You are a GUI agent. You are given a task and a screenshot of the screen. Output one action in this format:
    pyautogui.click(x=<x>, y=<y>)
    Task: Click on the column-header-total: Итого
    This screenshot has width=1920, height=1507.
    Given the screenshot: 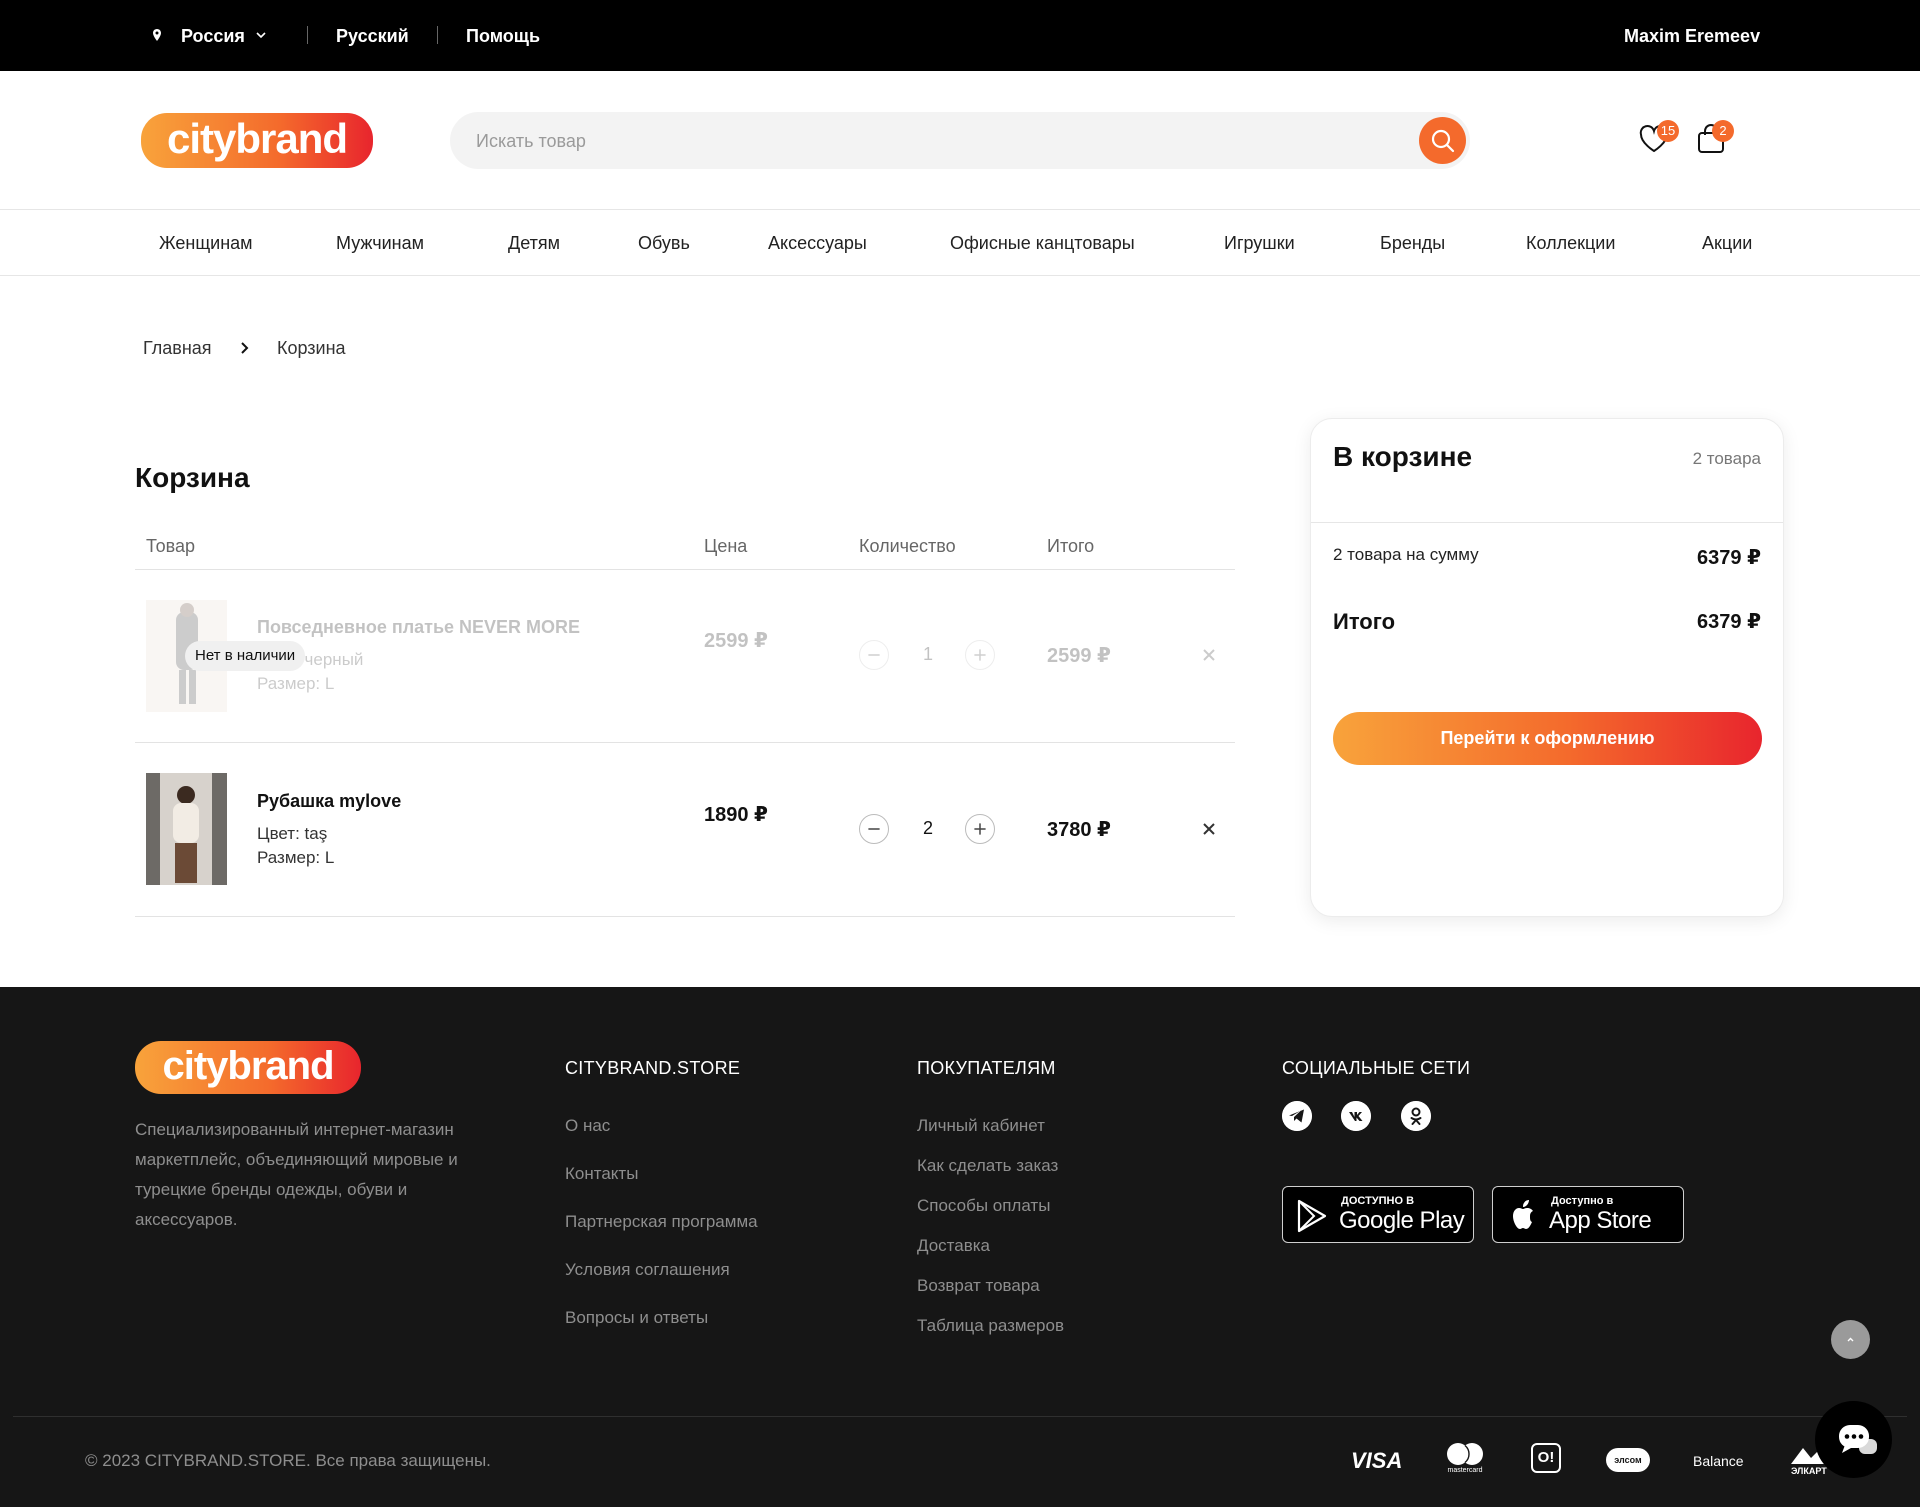 What is the action you would take?
    pyautogui.click(x=1071, y=546)
    